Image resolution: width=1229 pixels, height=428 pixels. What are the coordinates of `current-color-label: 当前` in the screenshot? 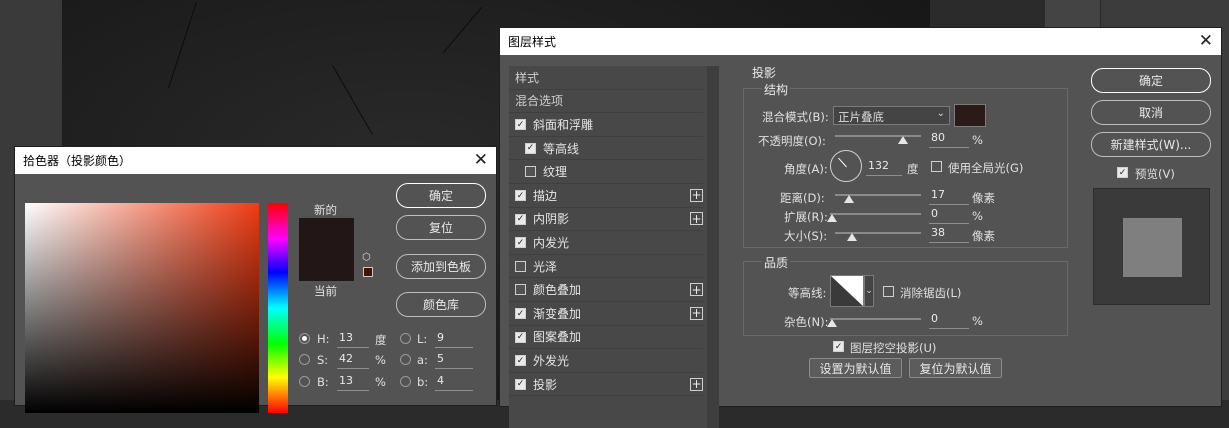 It's located at (325, 291).